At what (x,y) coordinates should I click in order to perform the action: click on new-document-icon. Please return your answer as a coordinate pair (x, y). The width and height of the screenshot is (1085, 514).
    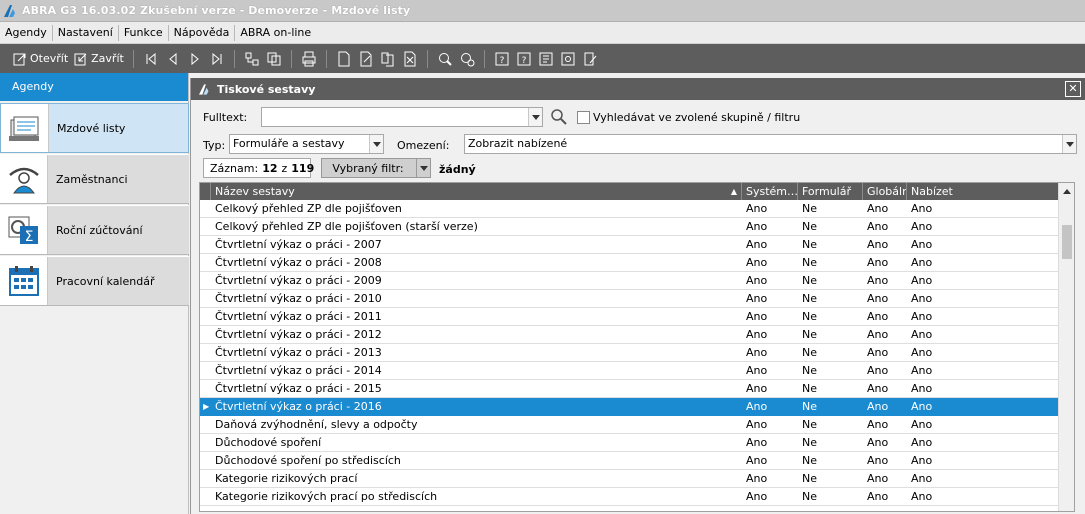
    Looking at the image, I should click on (344, 58).